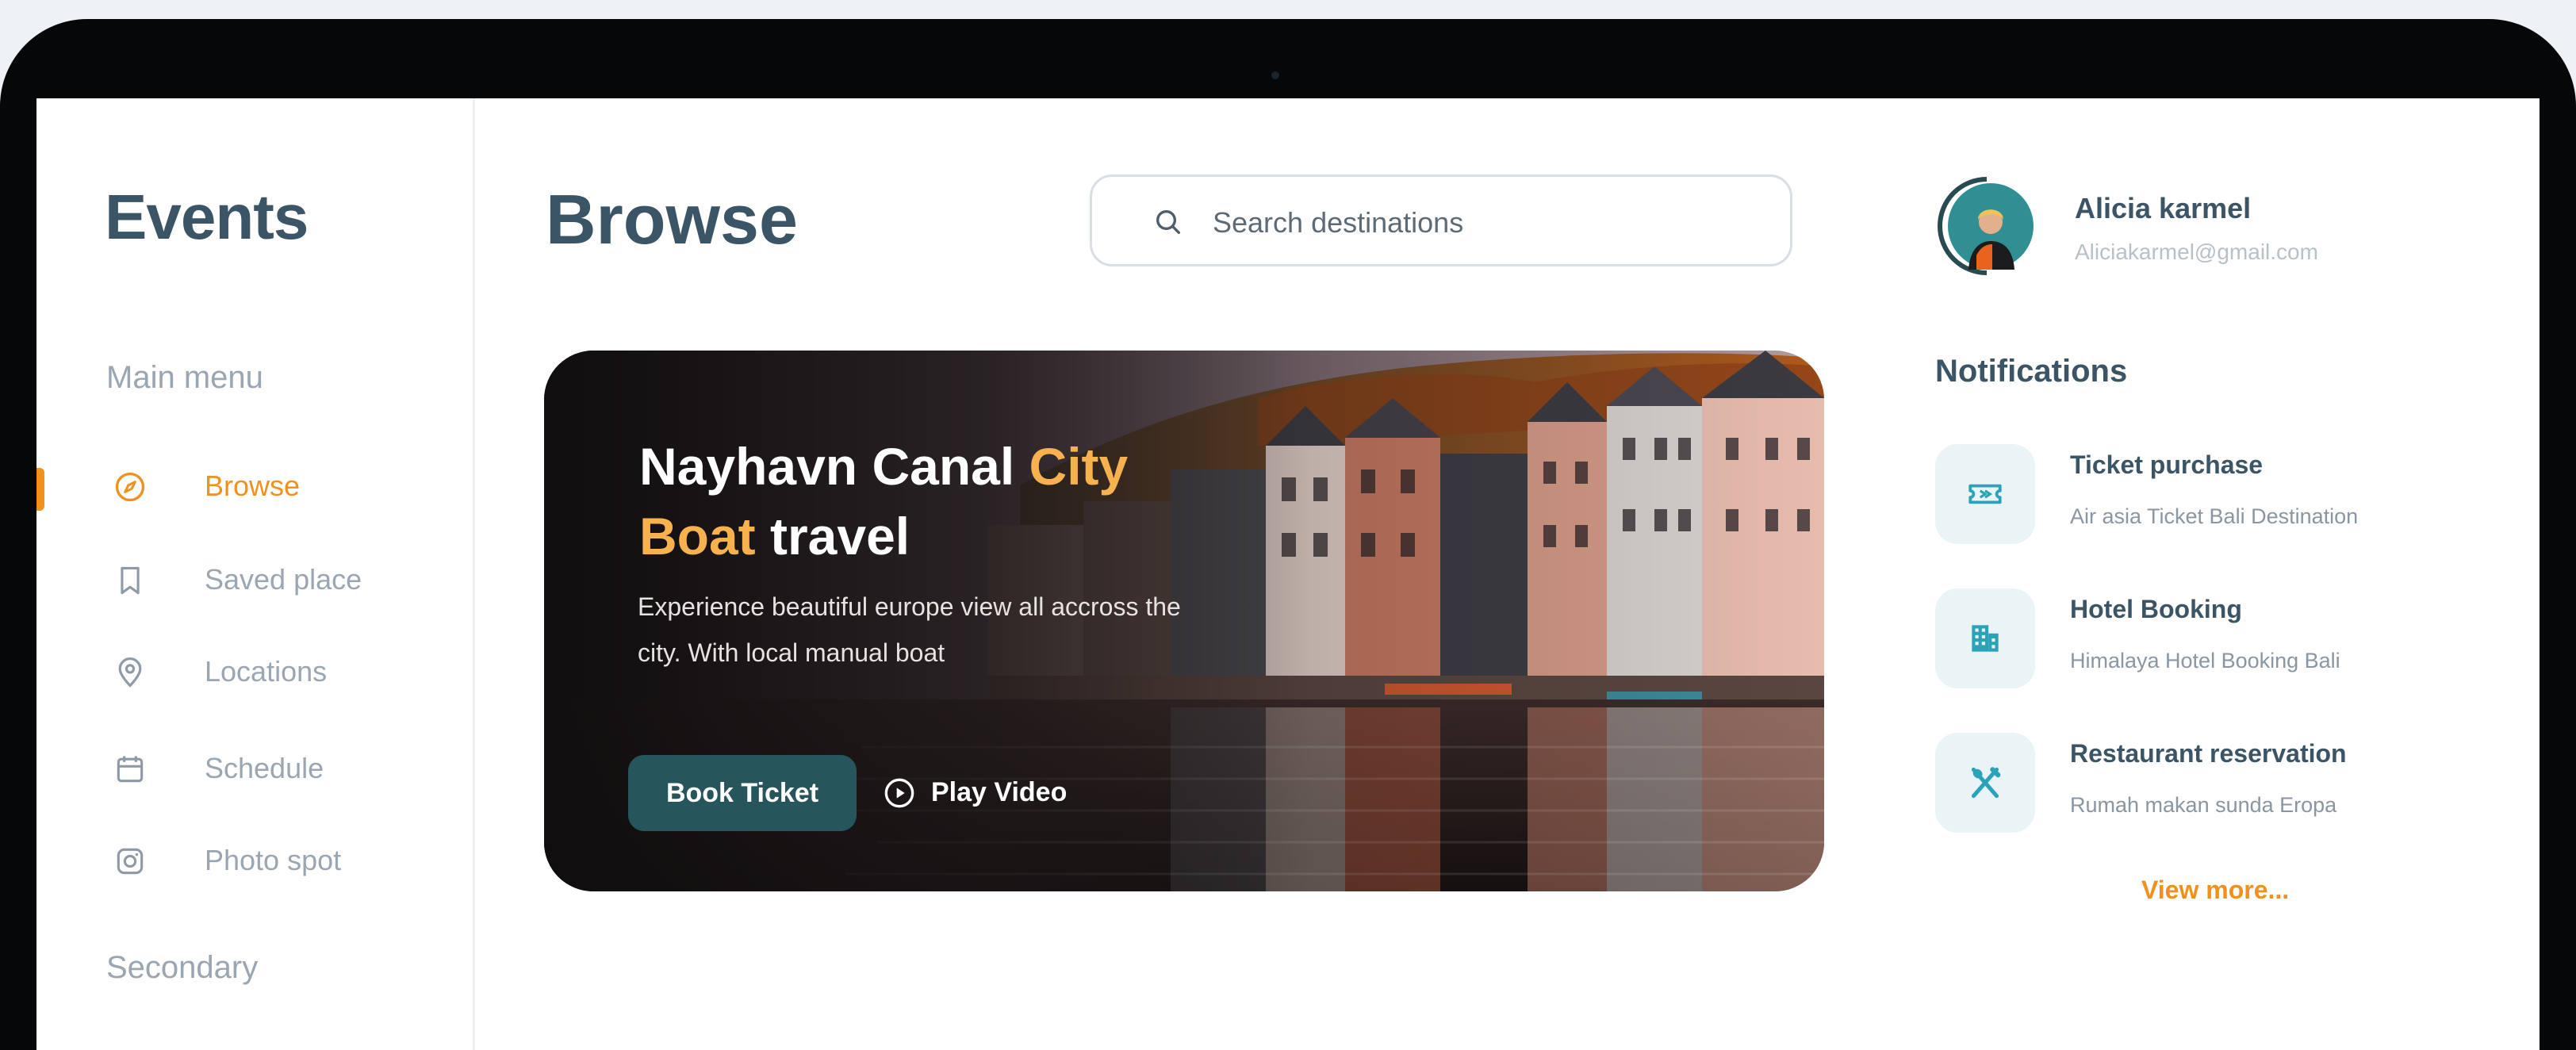 Image resolution: width=2576 pixels, height=1050 pixels. I want to click on notification-subtitle: Himalaya Hotel Booking Bali, so click(2205, 661).